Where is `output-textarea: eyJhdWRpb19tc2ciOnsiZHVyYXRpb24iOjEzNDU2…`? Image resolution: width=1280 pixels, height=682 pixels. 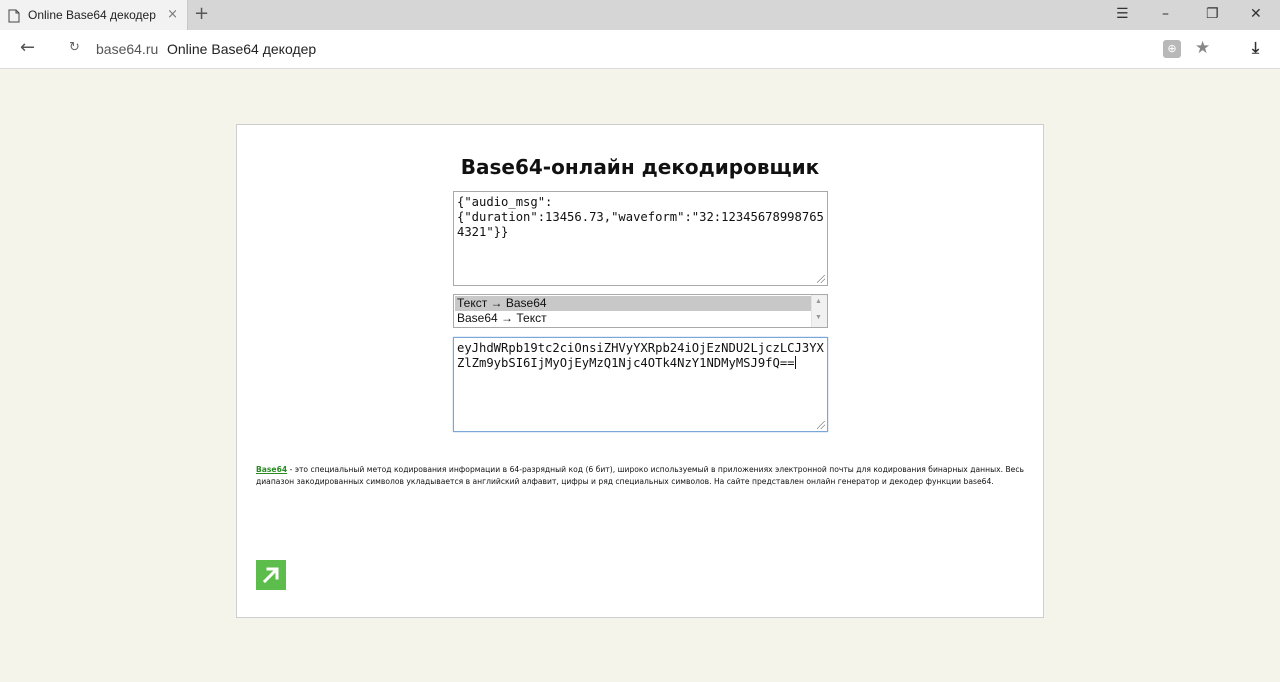
output-textarea: eyJhdWRpb19tc2ciOnsiZHVyYXRpb24iOjEzNDU2… is located at coordinates (640, 384).